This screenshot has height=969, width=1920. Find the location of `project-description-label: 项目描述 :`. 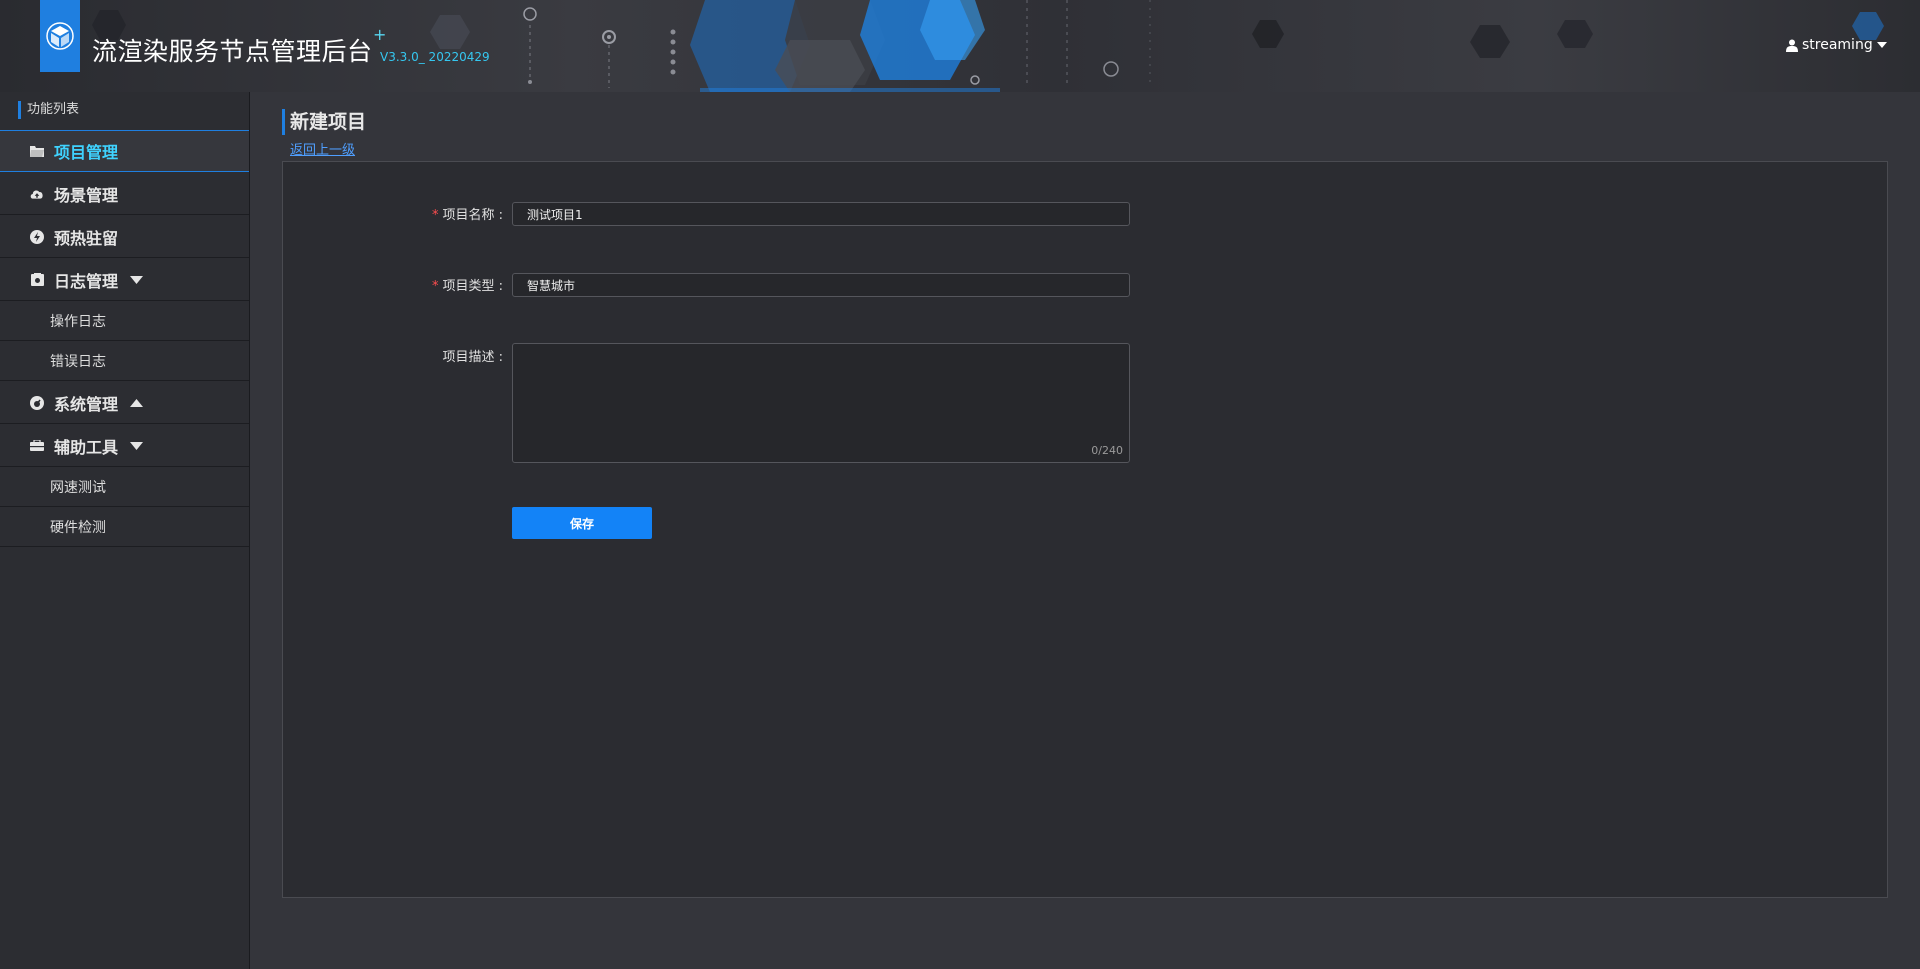

project-description-label: 项目描述 : is located at coordinates (472, 357).